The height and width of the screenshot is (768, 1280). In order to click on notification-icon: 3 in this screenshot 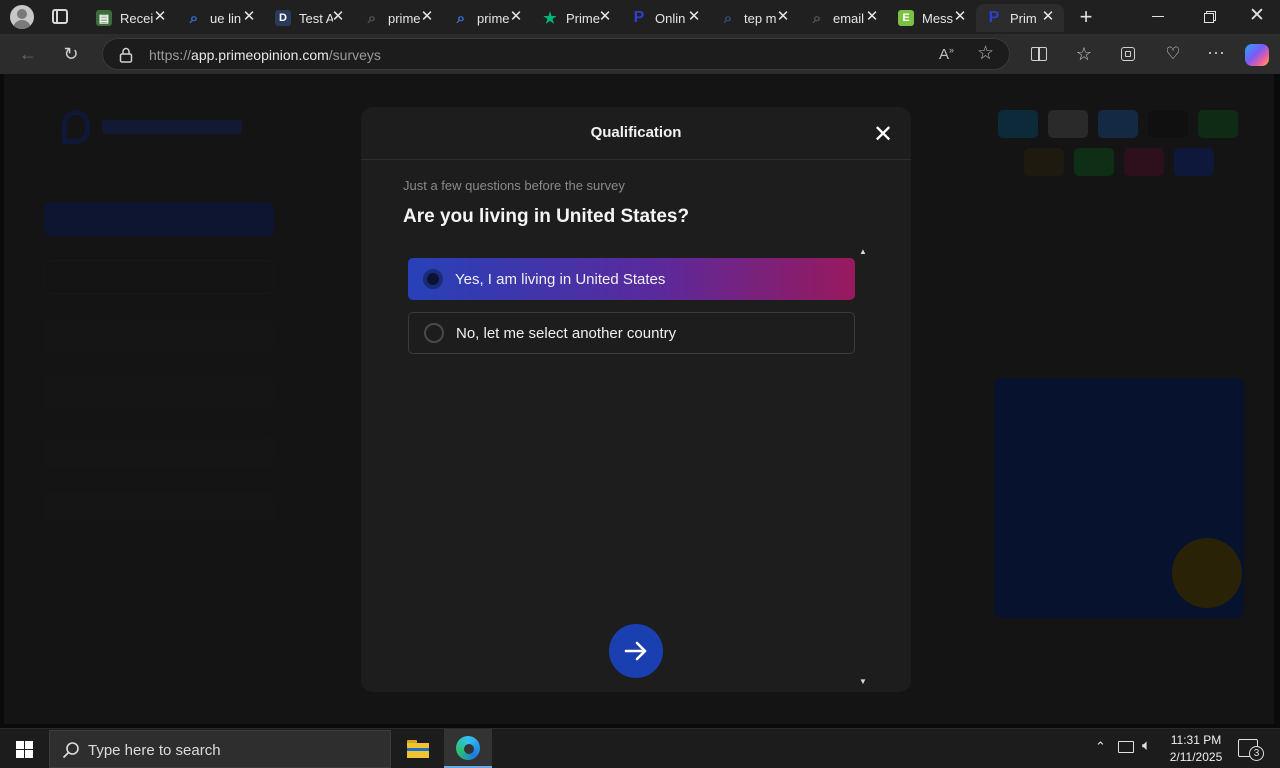, I will do `click(1251, 750)`.